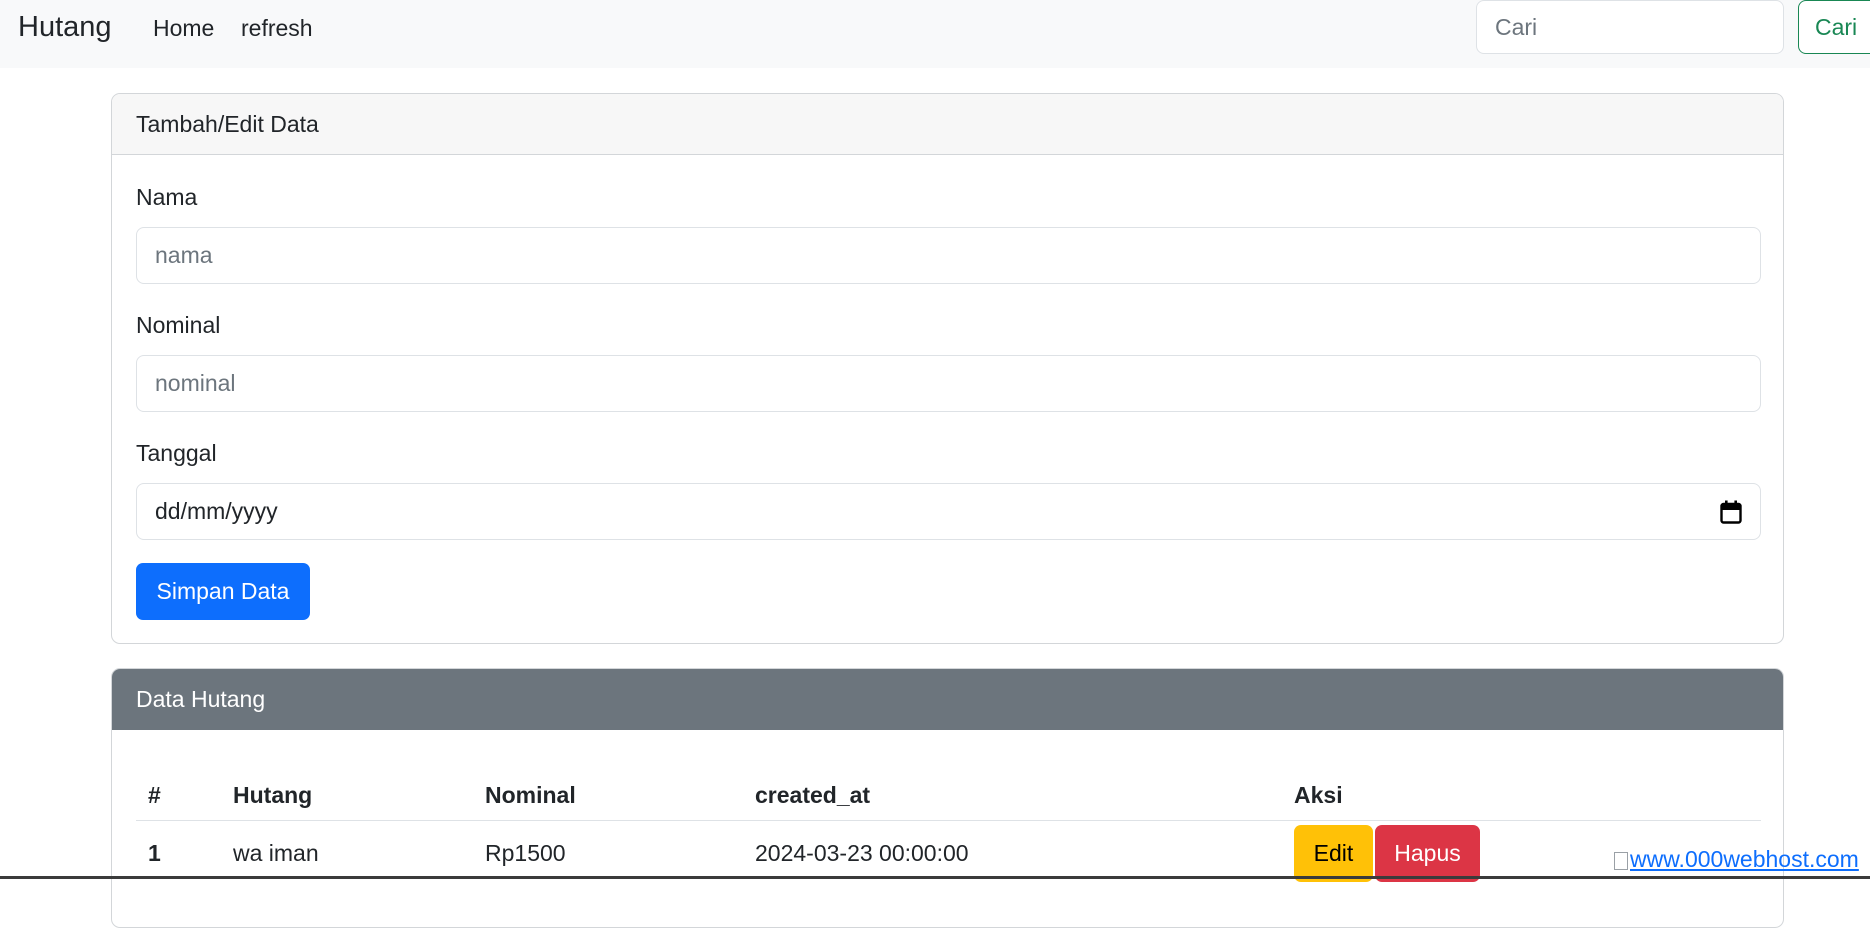  I want to click on hapus-button: Hapus, so click(1427, 853).